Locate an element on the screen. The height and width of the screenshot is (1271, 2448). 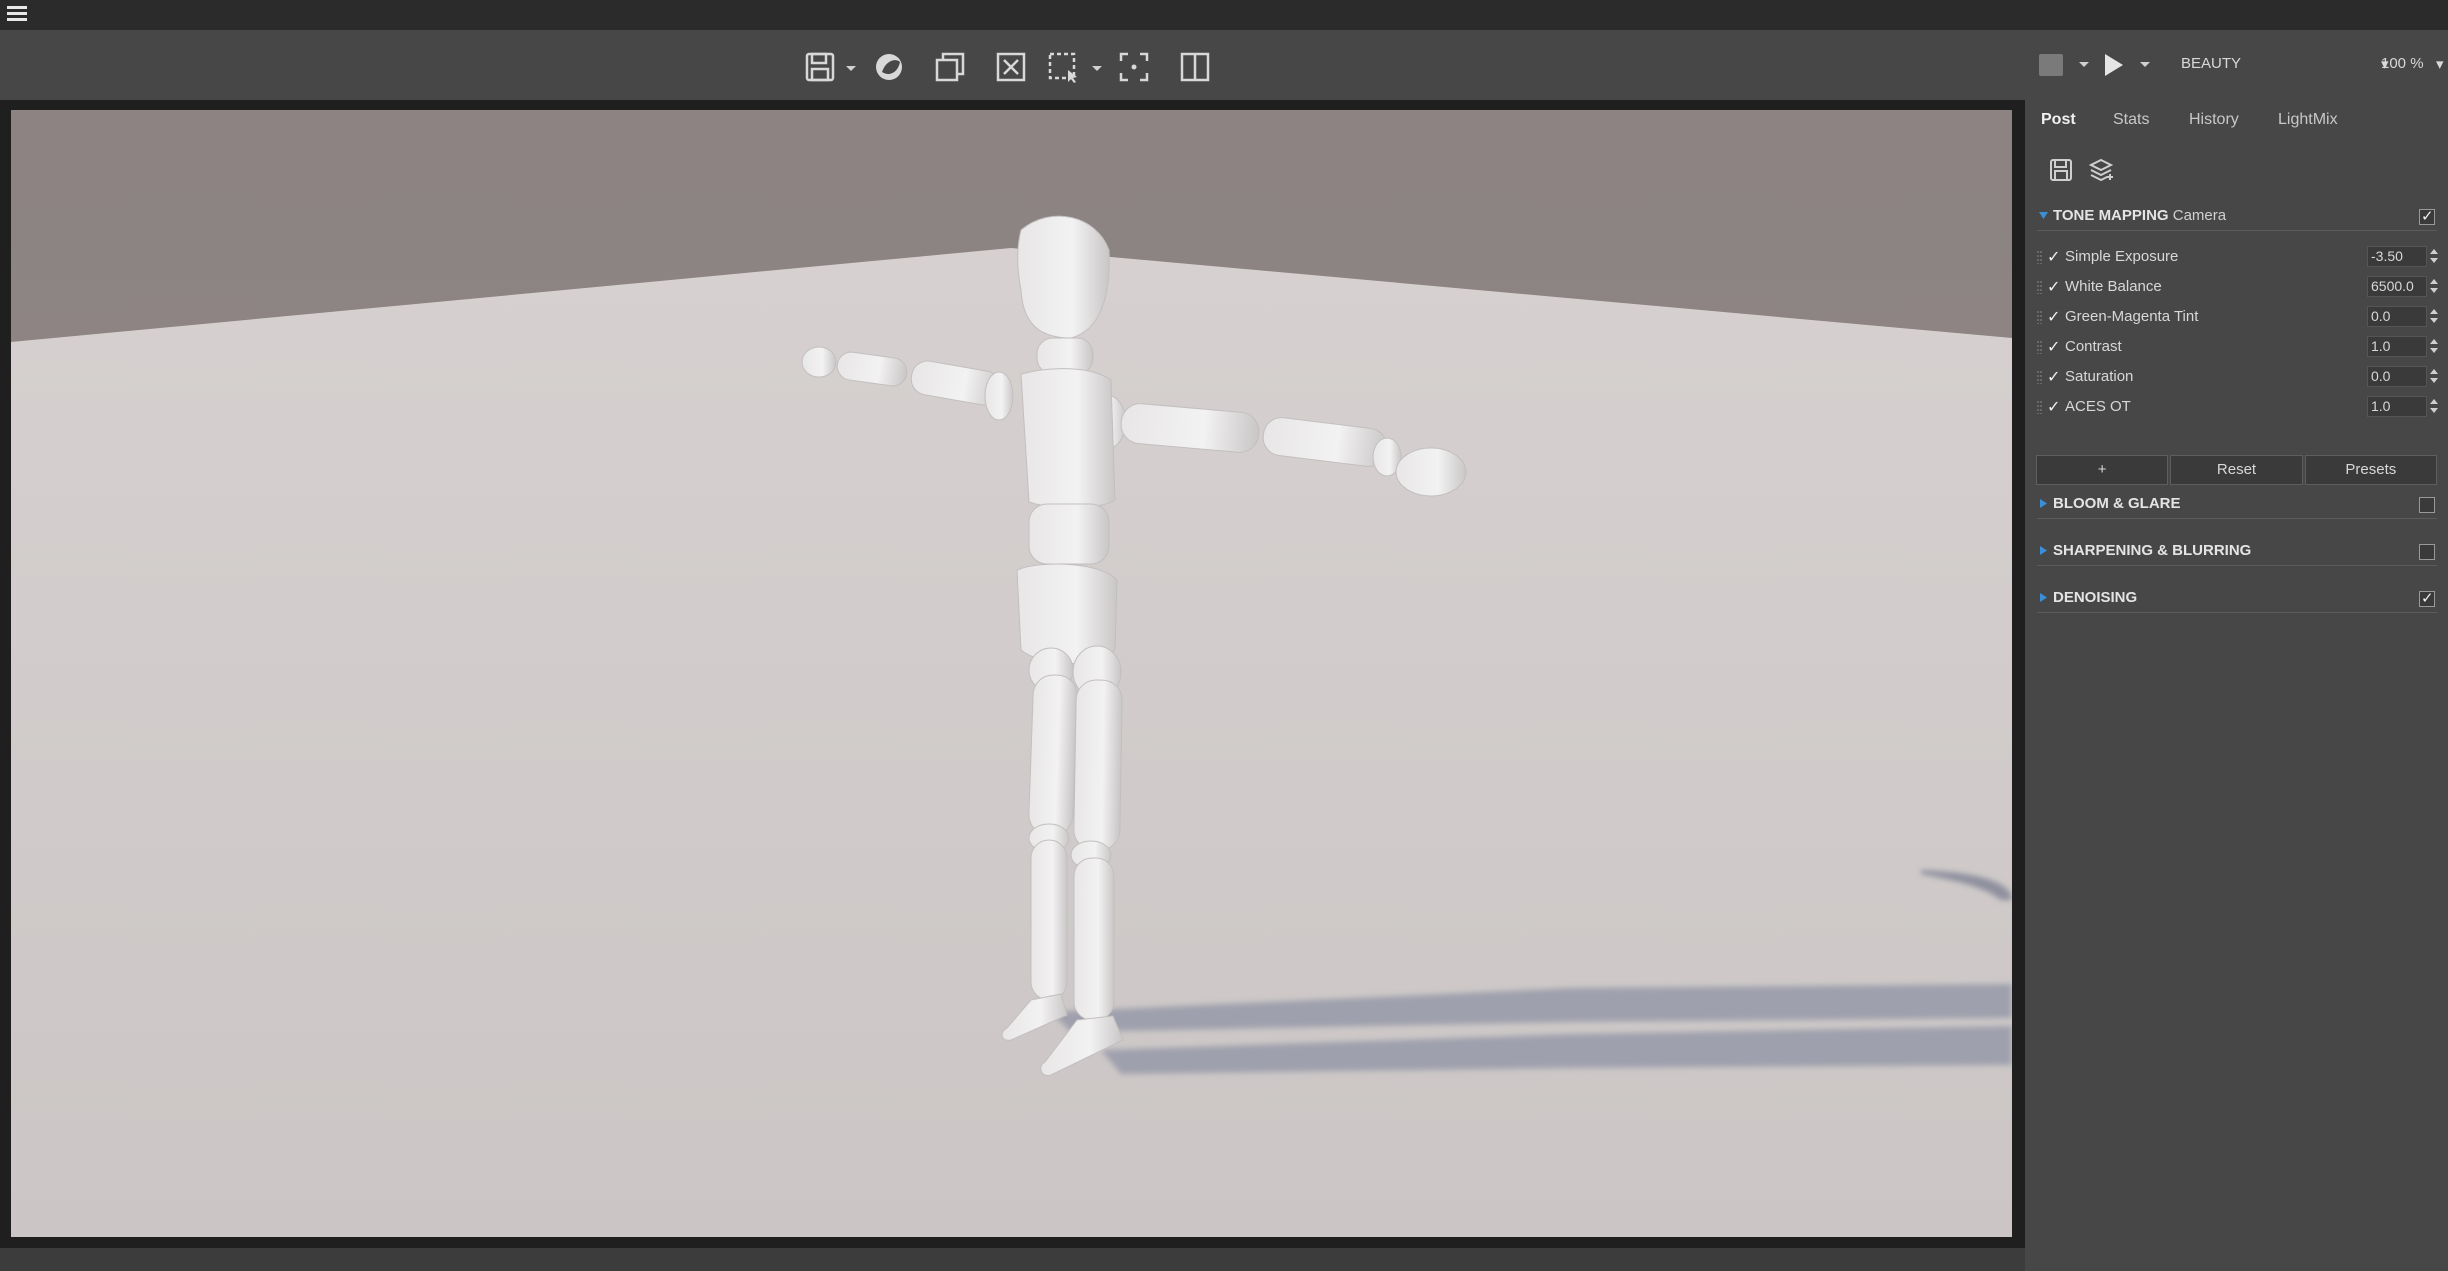
render-pass-label: BEAUTY is located at coordinates (2211, 63).